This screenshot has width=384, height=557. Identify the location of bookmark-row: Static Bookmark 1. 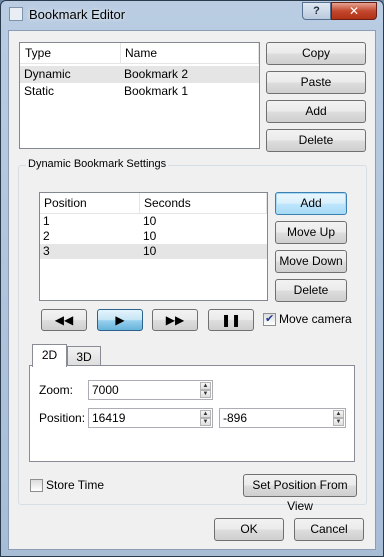
(139, 91).